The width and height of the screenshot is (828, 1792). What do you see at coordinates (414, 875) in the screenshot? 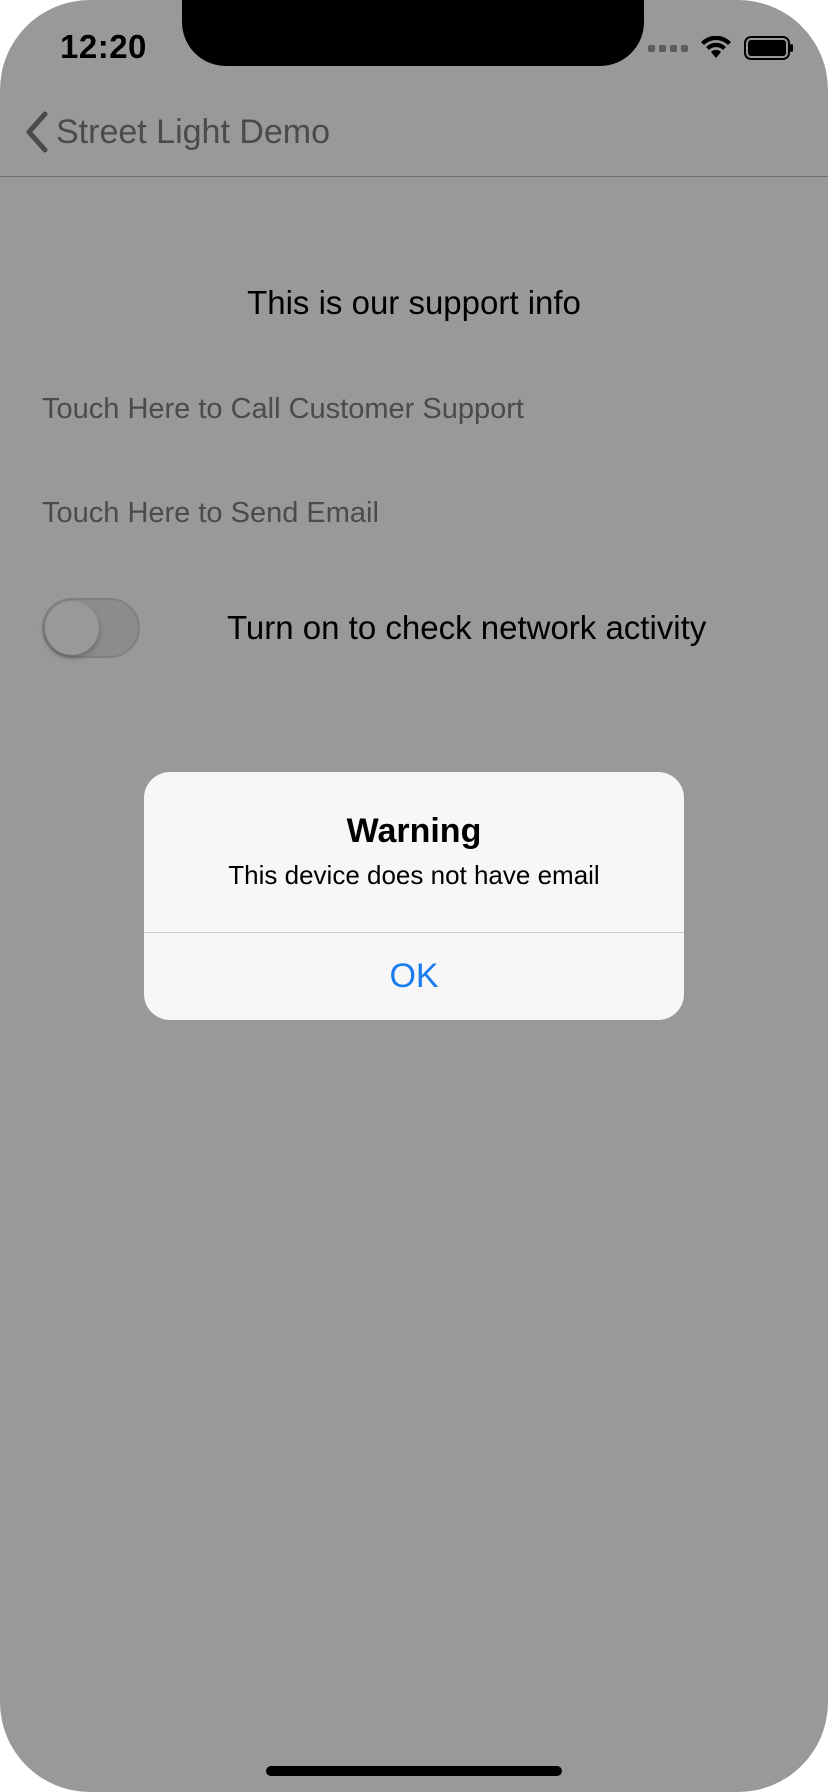
I see `alert-message: This device does not have email` at bounding box center [414, 875].